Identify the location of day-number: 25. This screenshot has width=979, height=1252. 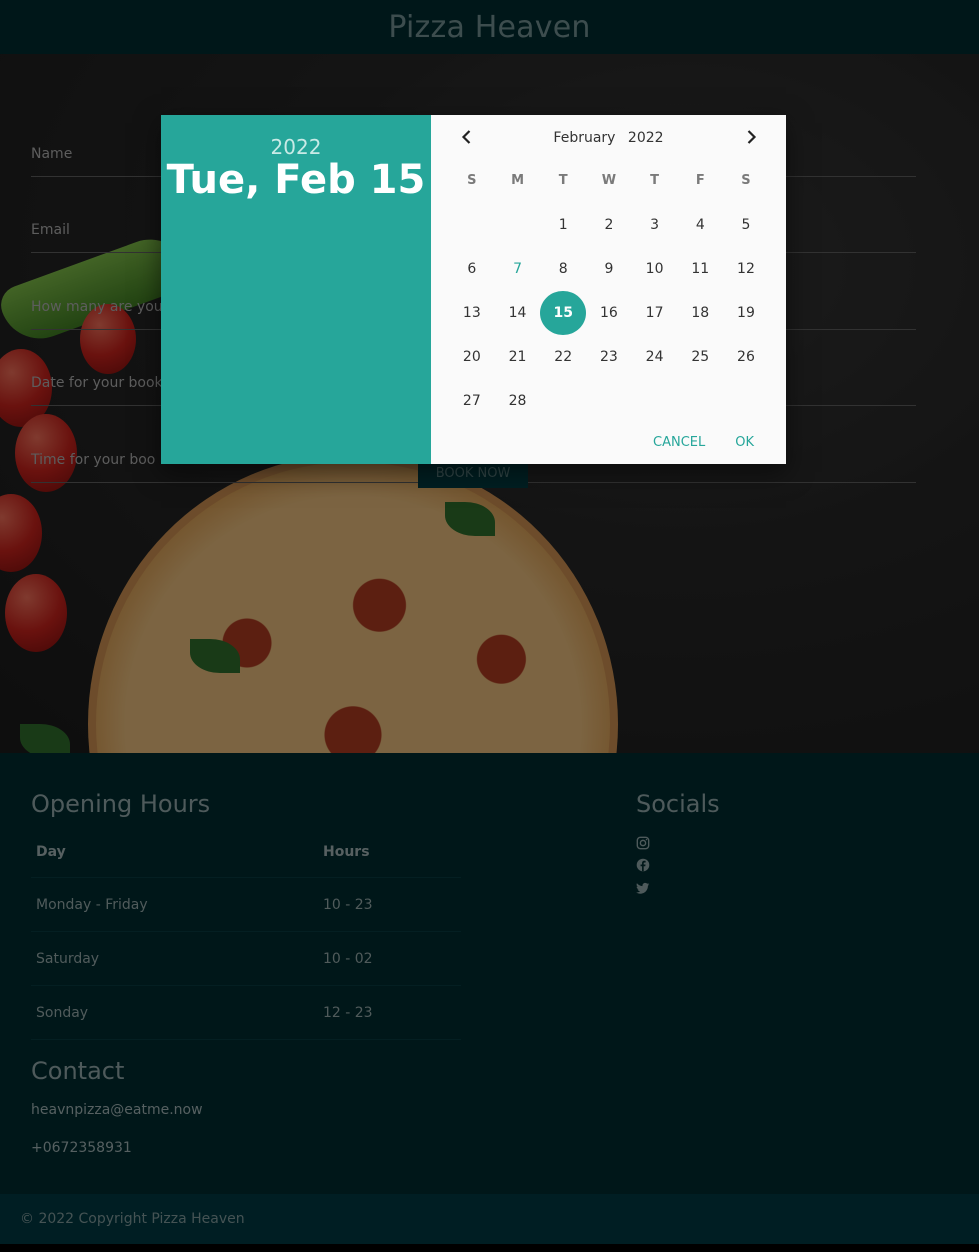
(700, 357).